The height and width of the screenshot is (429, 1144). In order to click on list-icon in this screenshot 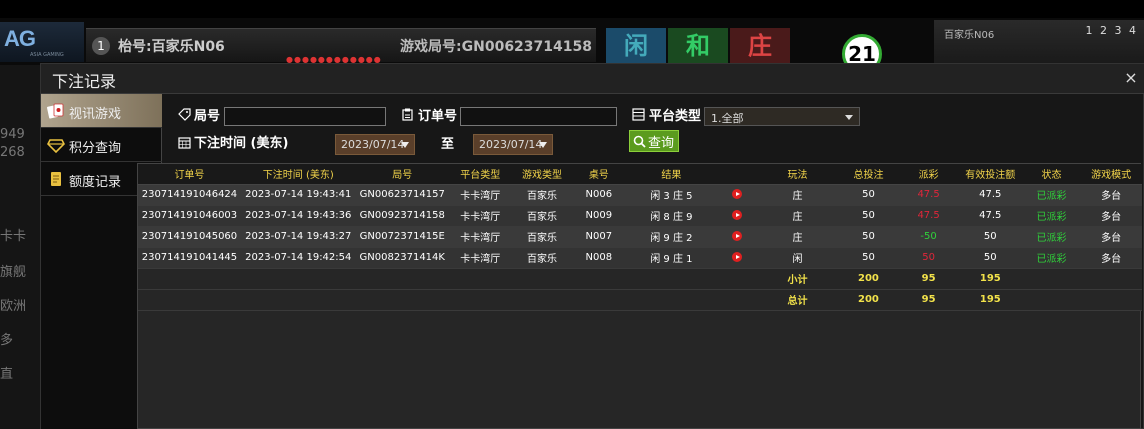, I will do `click(638, 114)`.